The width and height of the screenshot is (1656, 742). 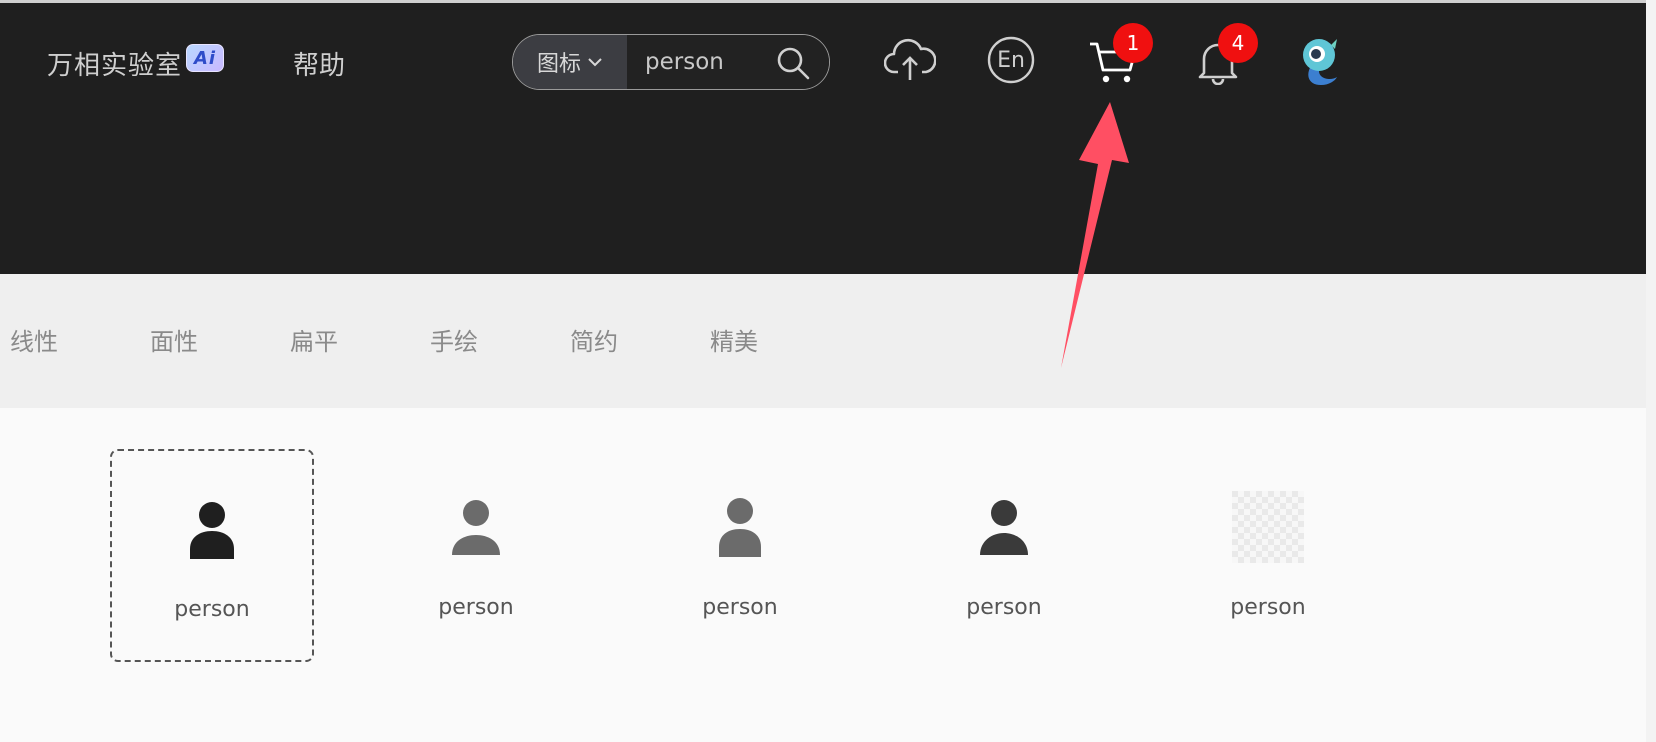 I want to click on search-icon, so click(x=793, y=63).